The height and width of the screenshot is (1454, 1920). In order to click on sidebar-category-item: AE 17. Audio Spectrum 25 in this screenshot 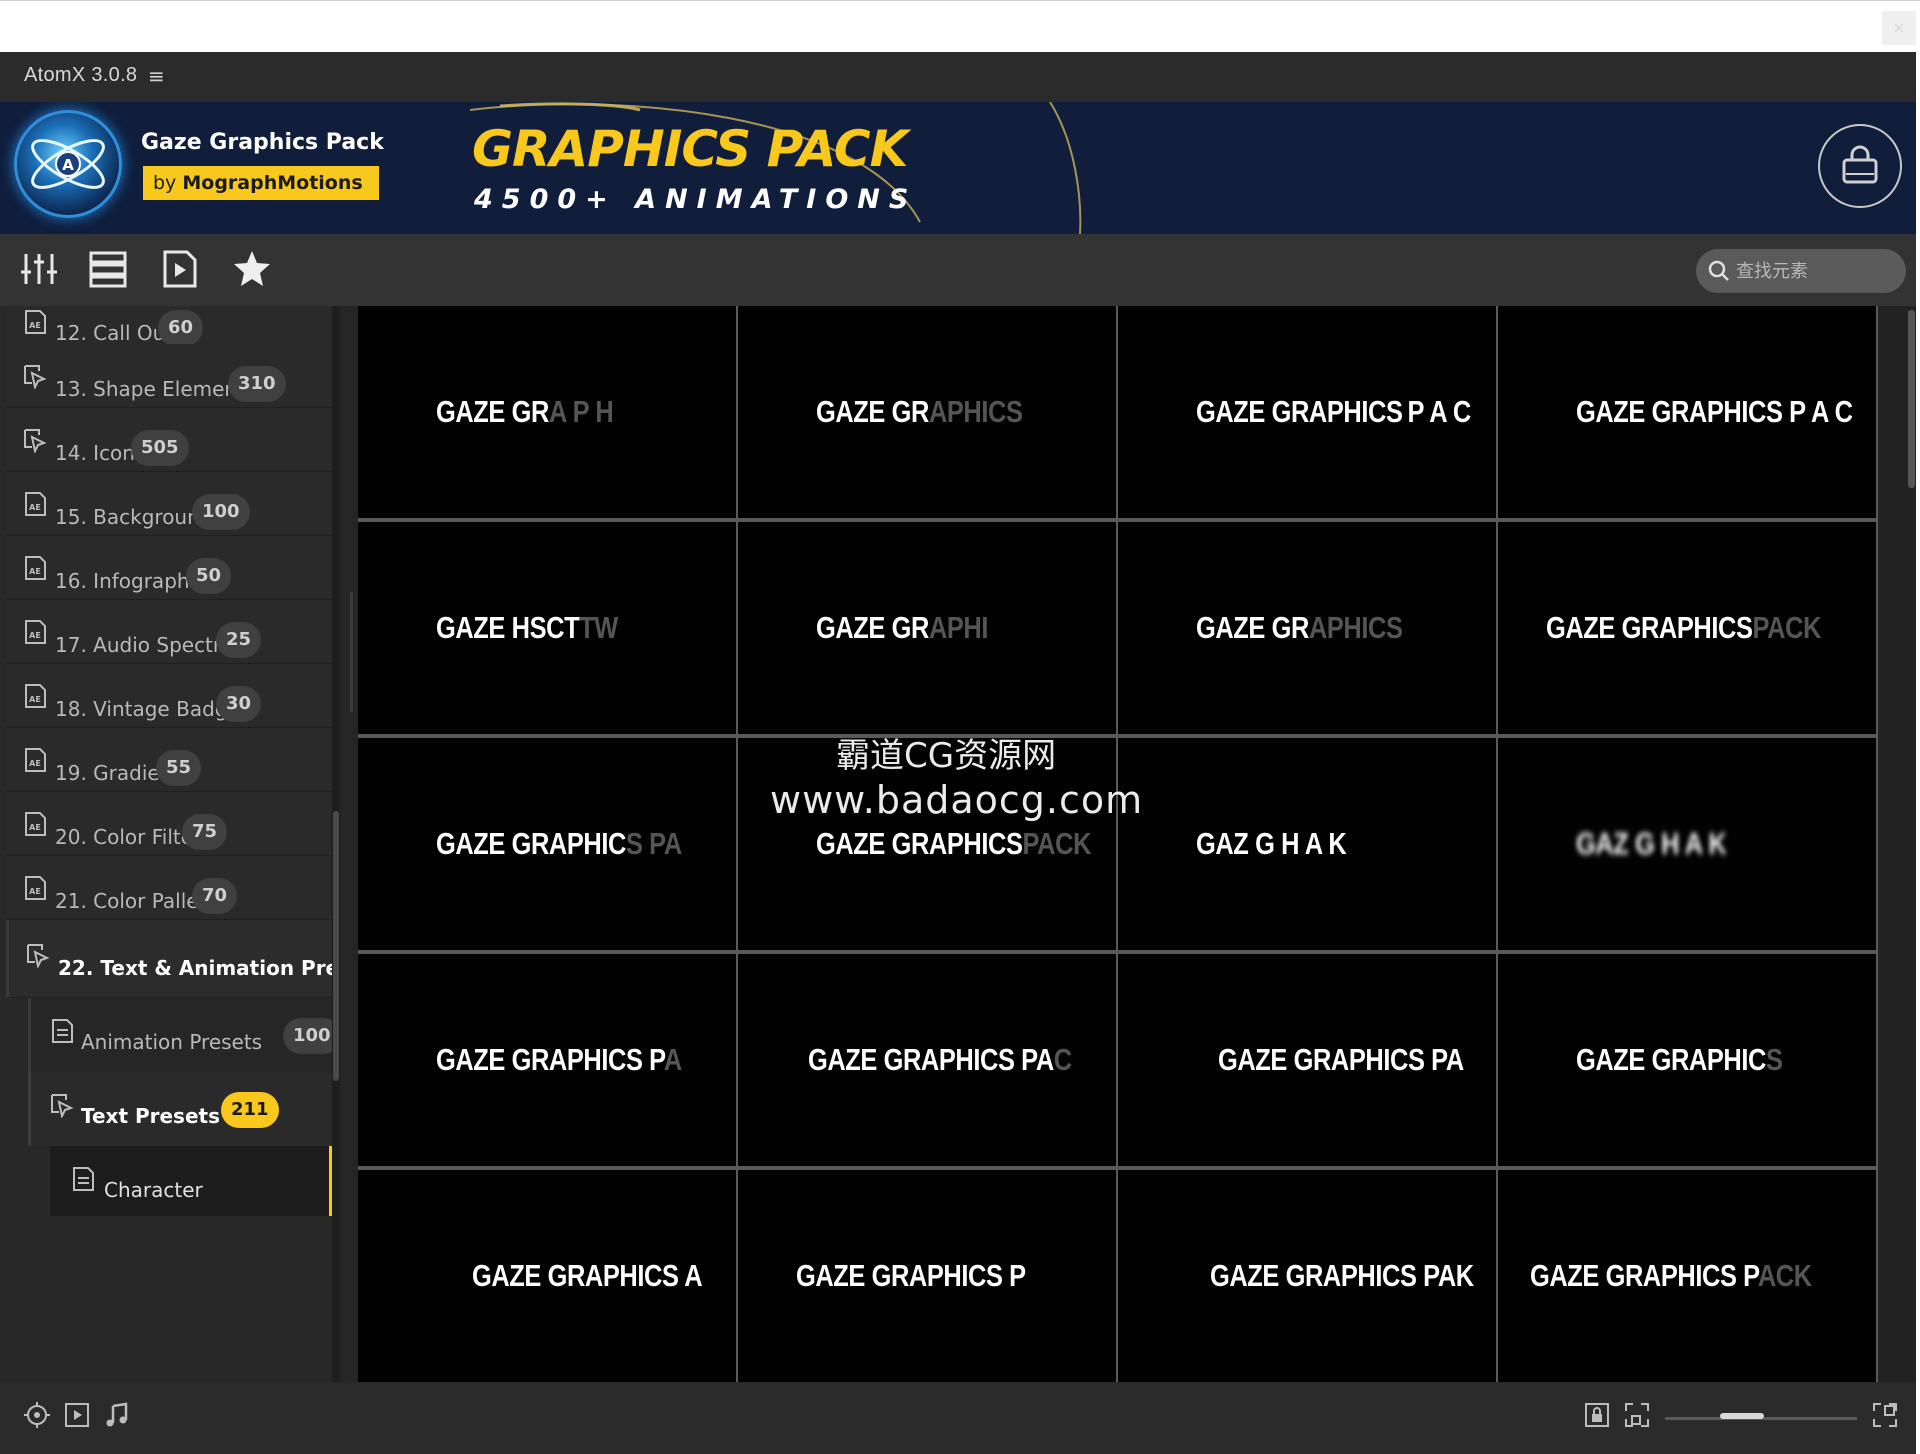, I will do `click(169, 632)`.